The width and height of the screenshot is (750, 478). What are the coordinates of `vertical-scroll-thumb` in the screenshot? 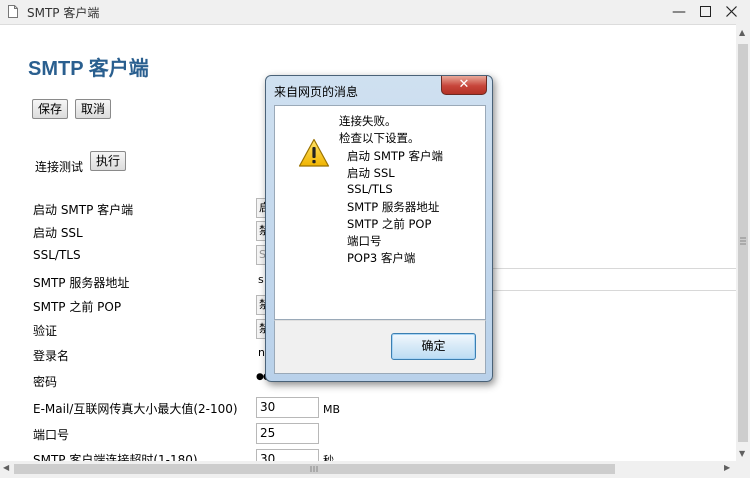 It's located at (743, 243).